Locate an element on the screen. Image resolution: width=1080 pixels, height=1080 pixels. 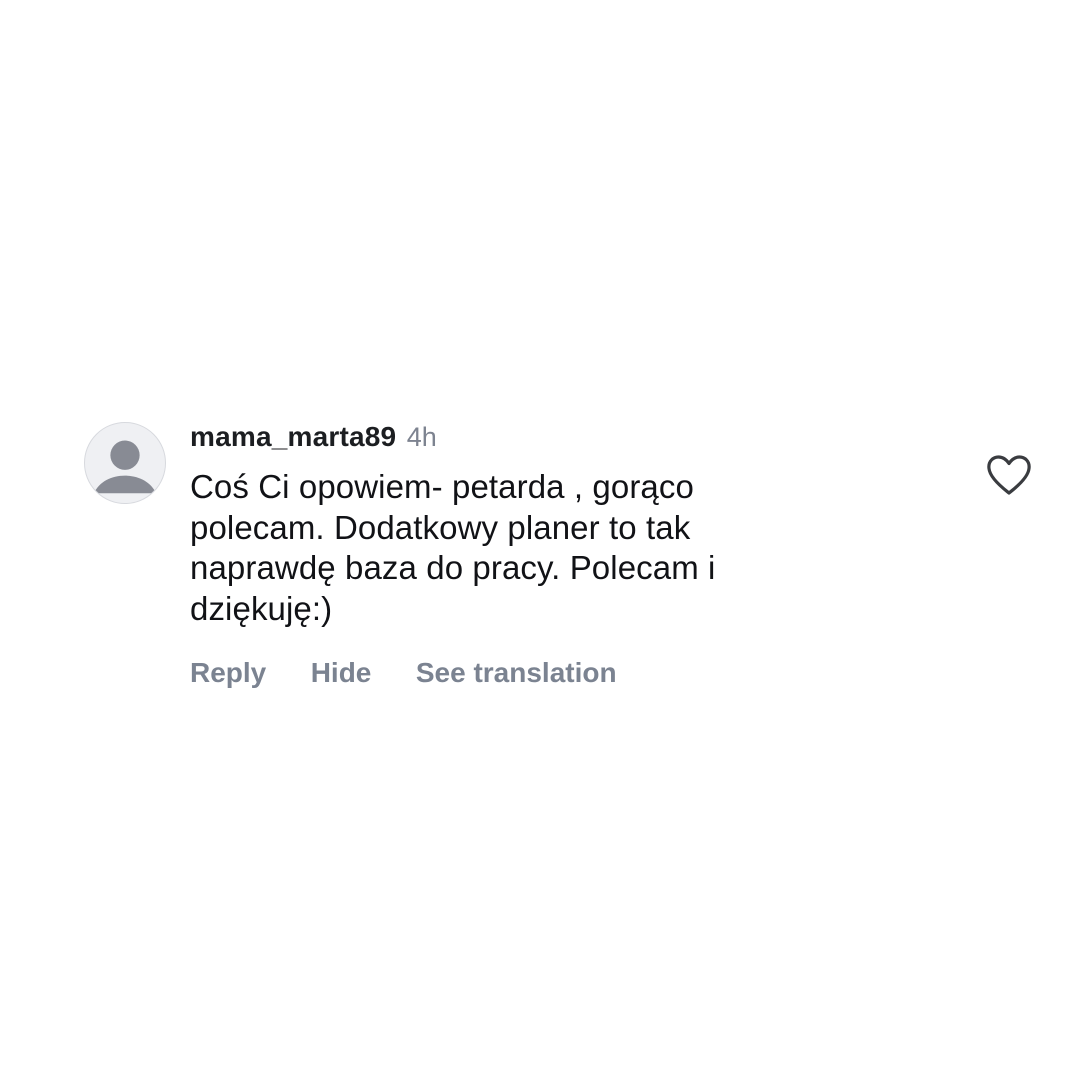
comment-text-line: polecam. Dodatkowy planer to tak is located at coordinates (440, 527).